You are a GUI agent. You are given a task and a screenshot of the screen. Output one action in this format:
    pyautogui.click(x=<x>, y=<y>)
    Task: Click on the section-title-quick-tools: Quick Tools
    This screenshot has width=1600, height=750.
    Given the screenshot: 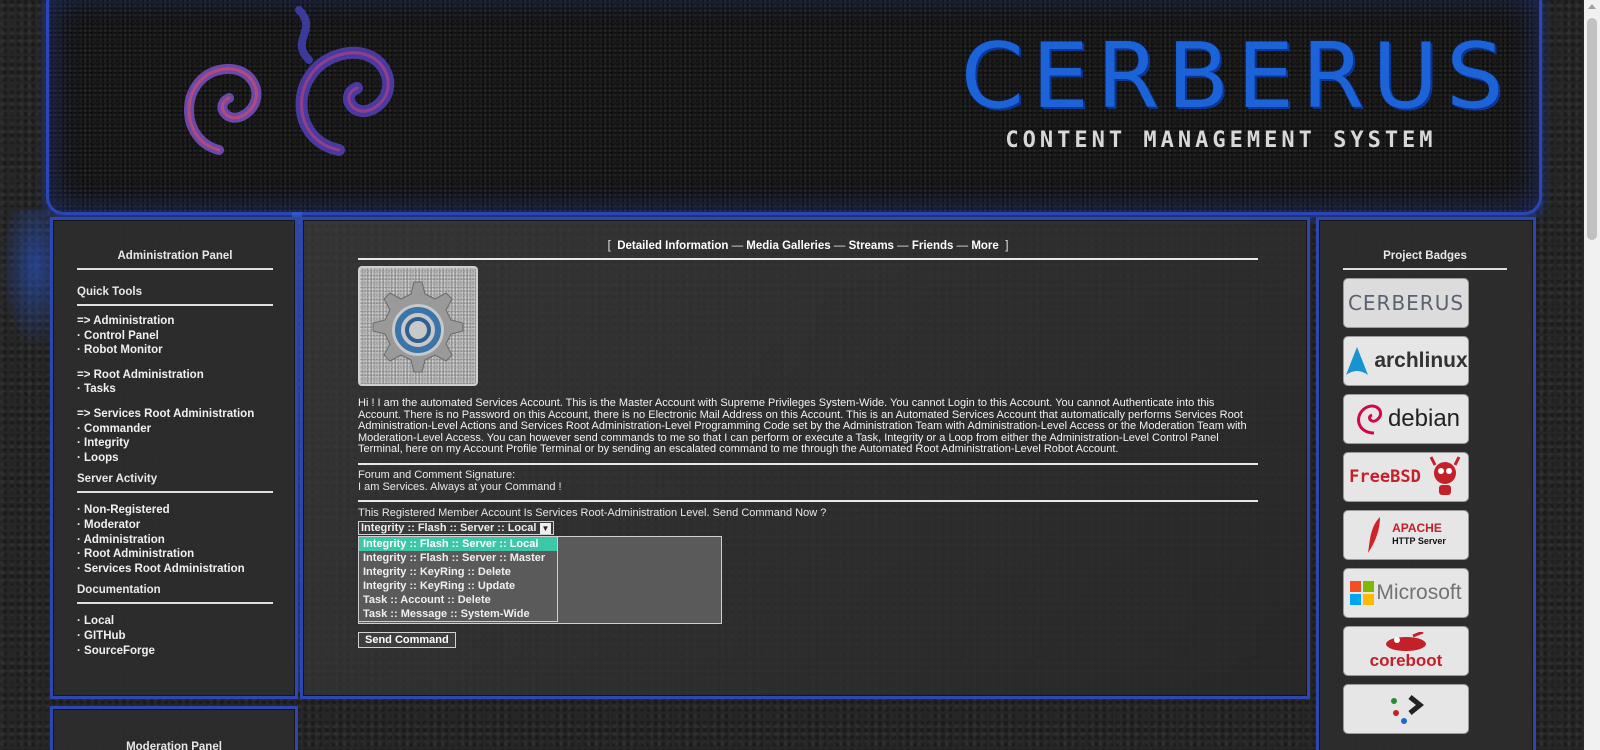 What is the action you would take?
    pyautogui.click(x=175, y=296)
    